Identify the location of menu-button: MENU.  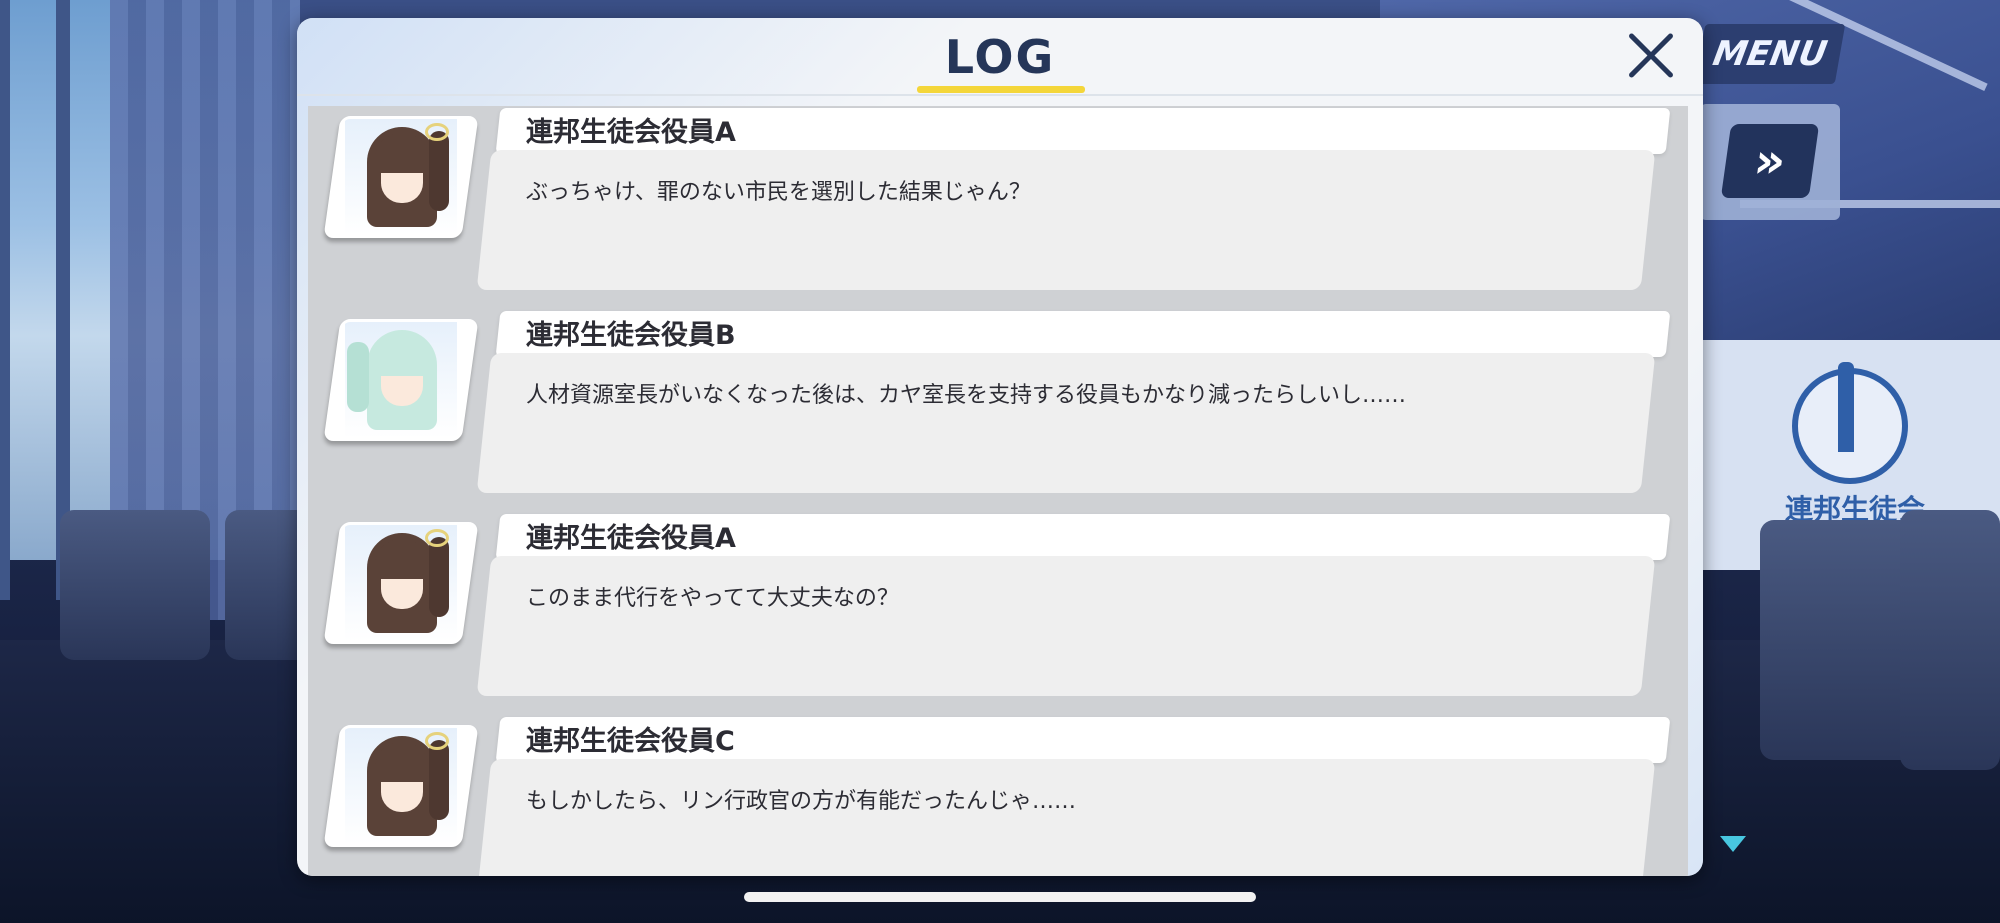
(1770, 54).